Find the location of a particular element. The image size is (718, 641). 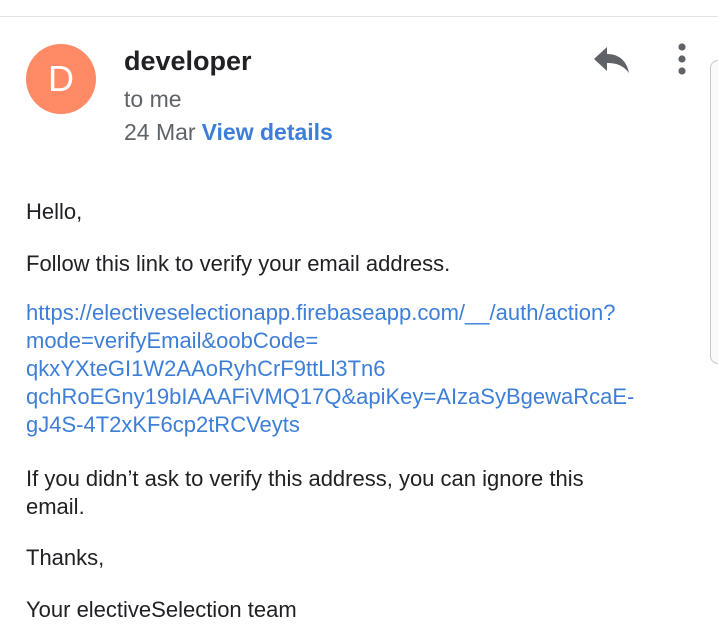

email-date: 24 Mar is located at coordinates (160, 132).